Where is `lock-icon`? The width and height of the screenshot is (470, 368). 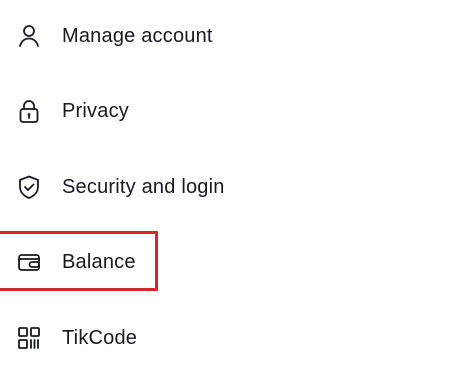 lock-icon is located at coordinates (29, 111).